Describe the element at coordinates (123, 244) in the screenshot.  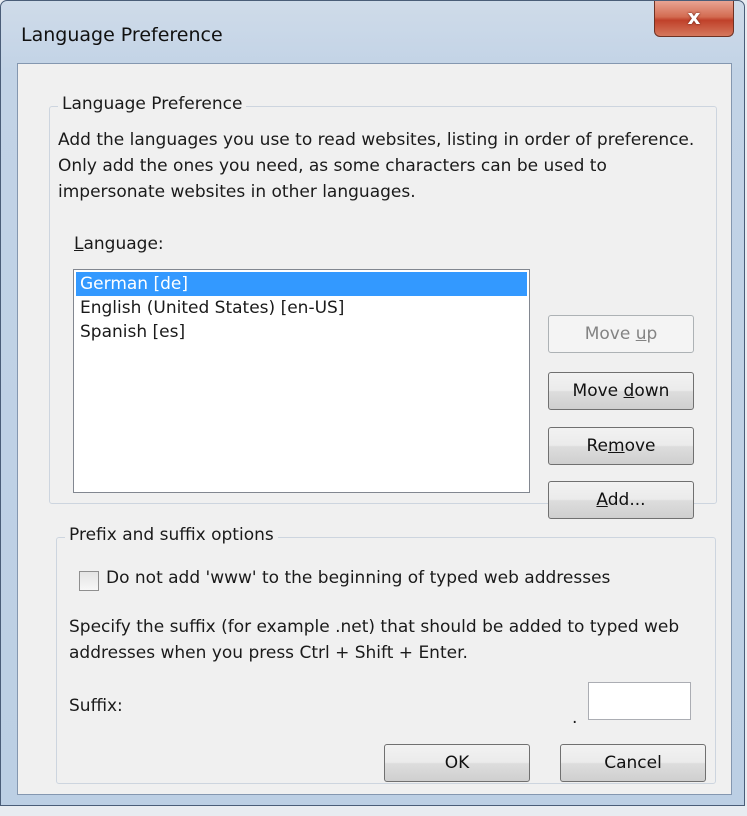
I see `language-label-rest: anguage:` at that location.